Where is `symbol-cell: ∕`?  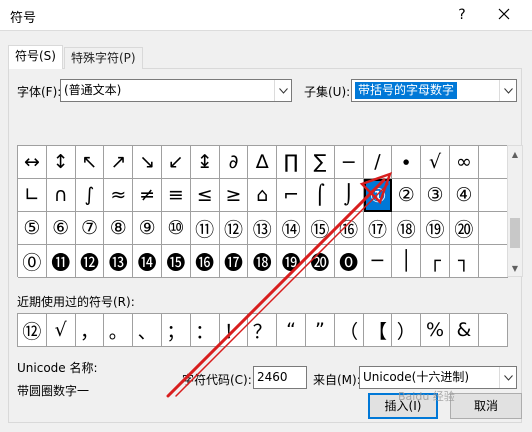 symbol-cell: ∕ is located at coordinates (378, 162).